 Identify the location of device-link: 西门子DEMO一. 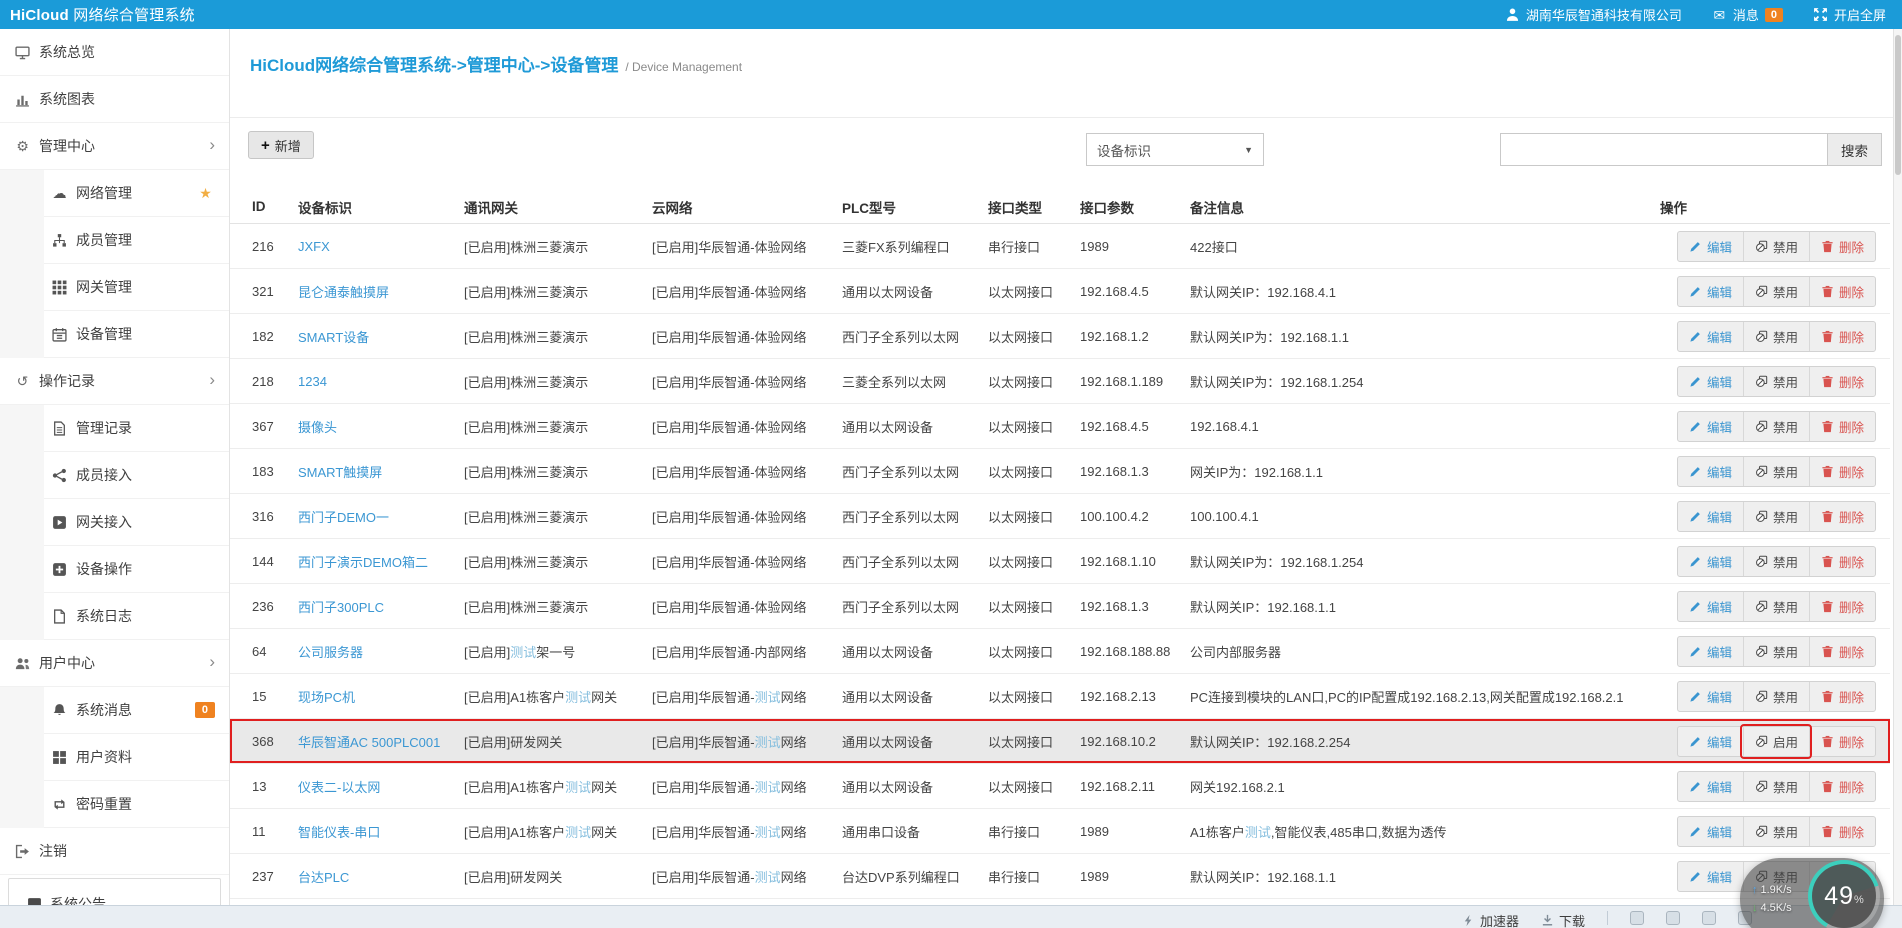
(343, 517).